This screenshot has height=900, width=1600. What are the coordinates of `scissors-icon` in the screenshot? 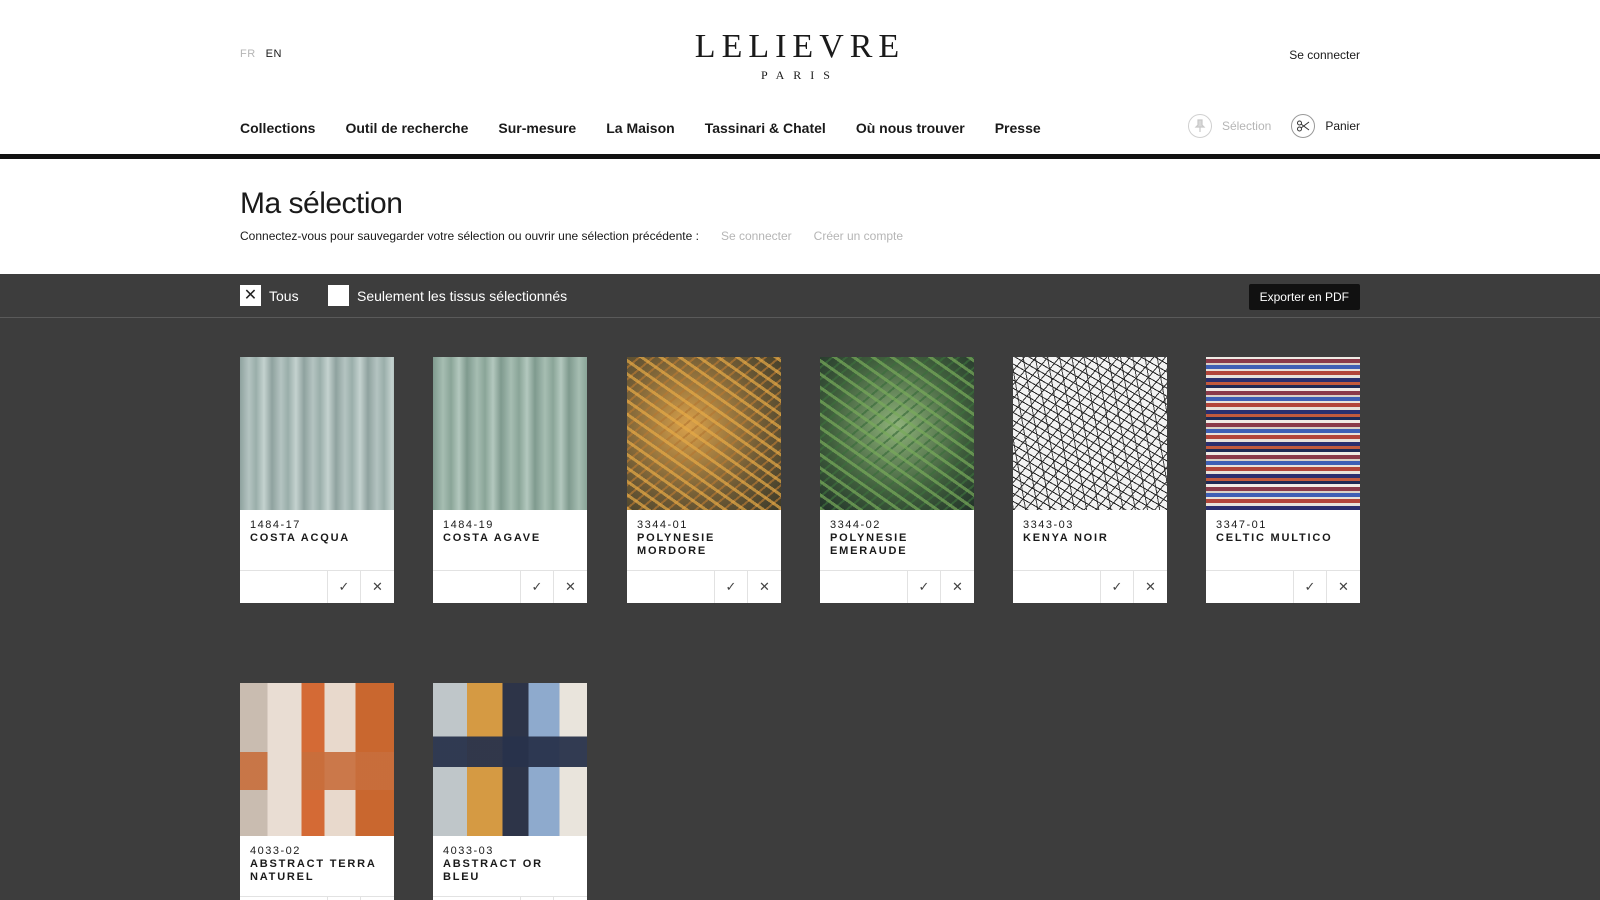 It's located at (1303, 126).